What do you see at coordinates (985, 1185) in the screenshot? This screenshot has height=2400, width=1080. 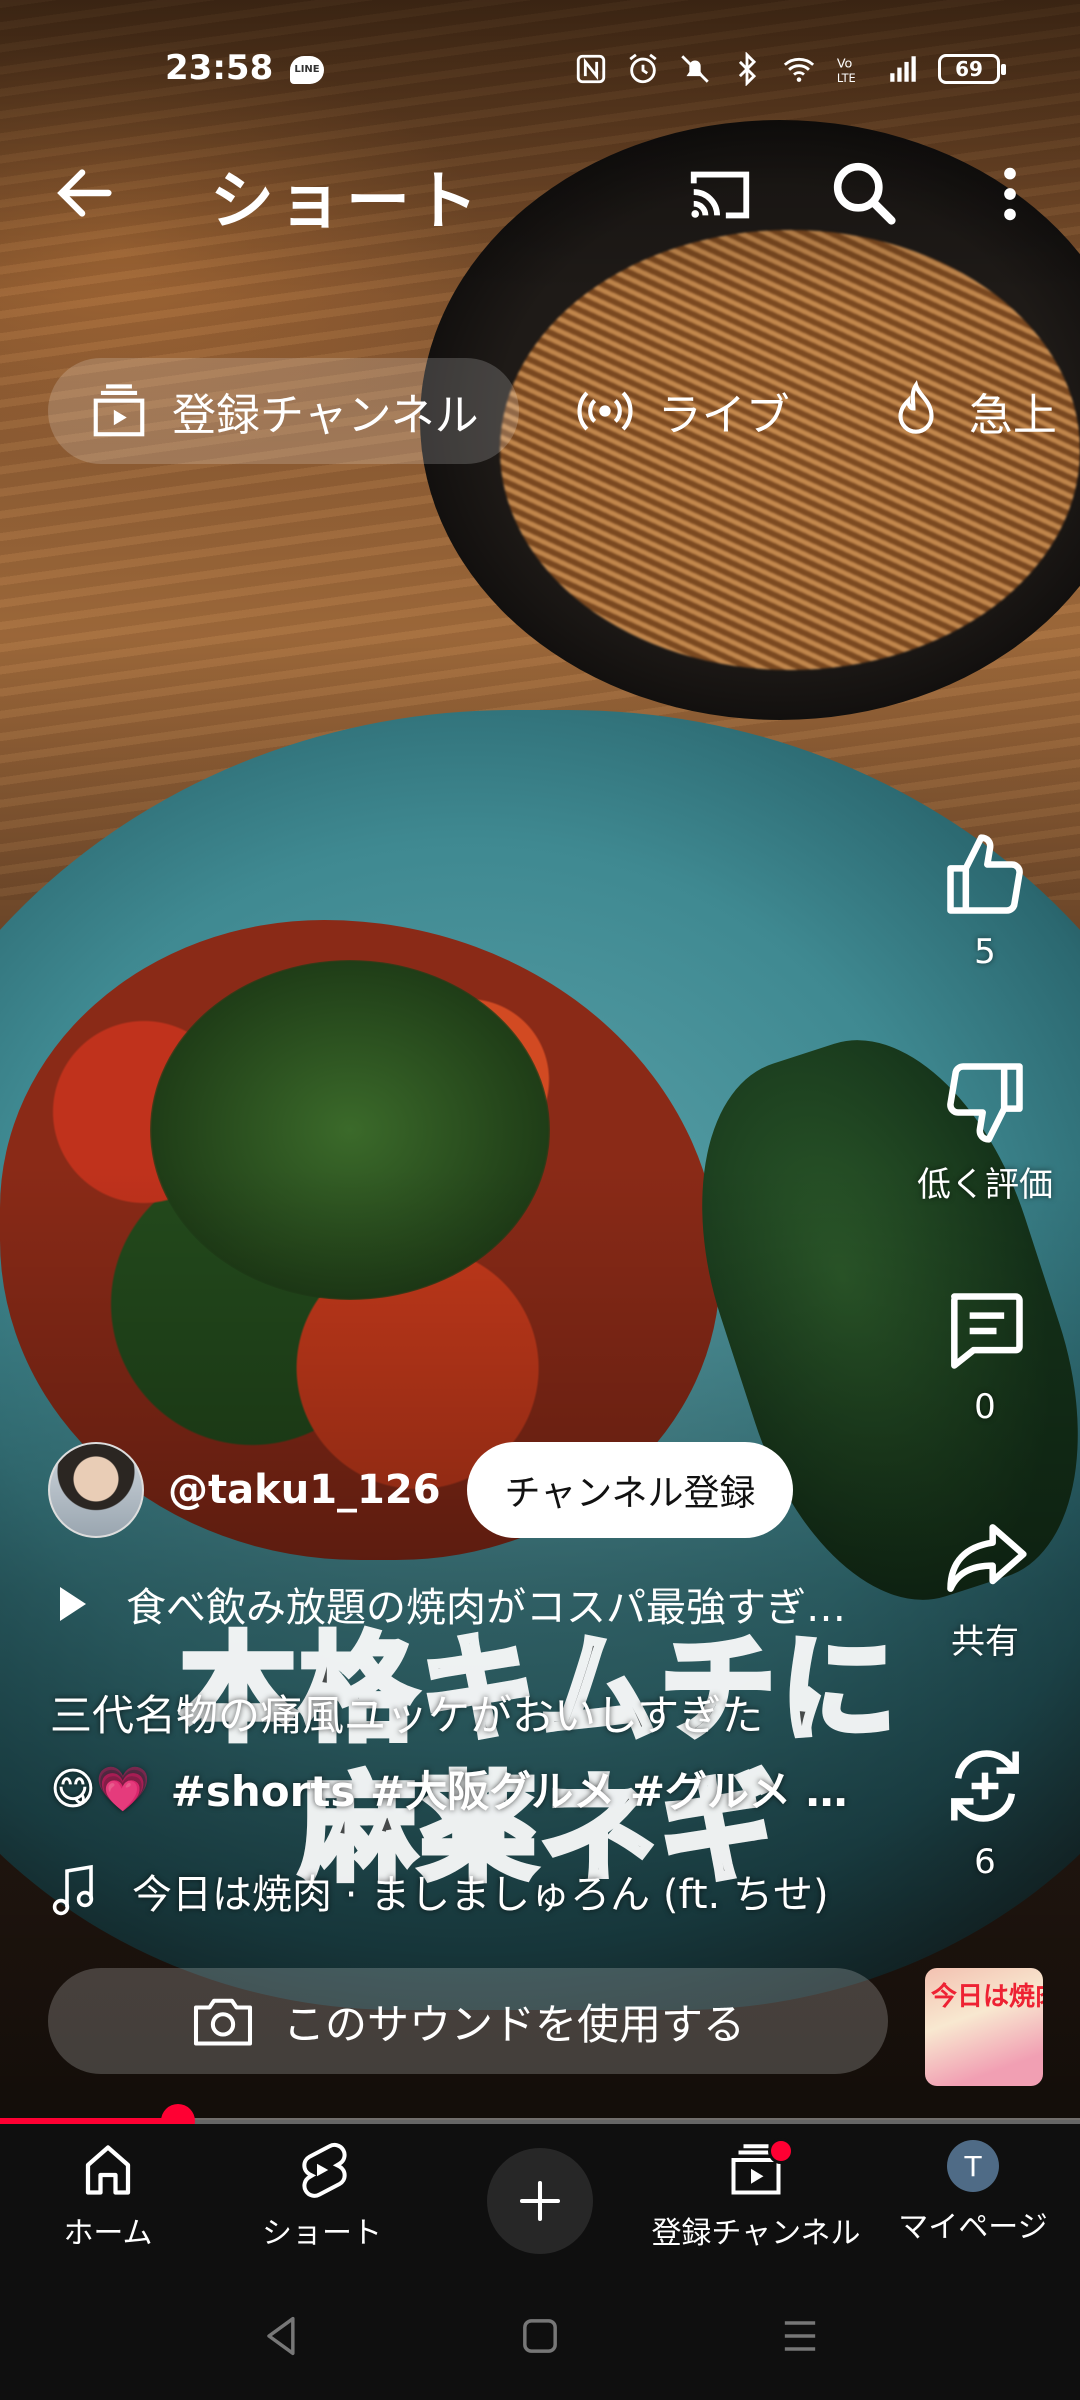 I see `dislike-label: 低く評価` at bounding box center [985, 1185].